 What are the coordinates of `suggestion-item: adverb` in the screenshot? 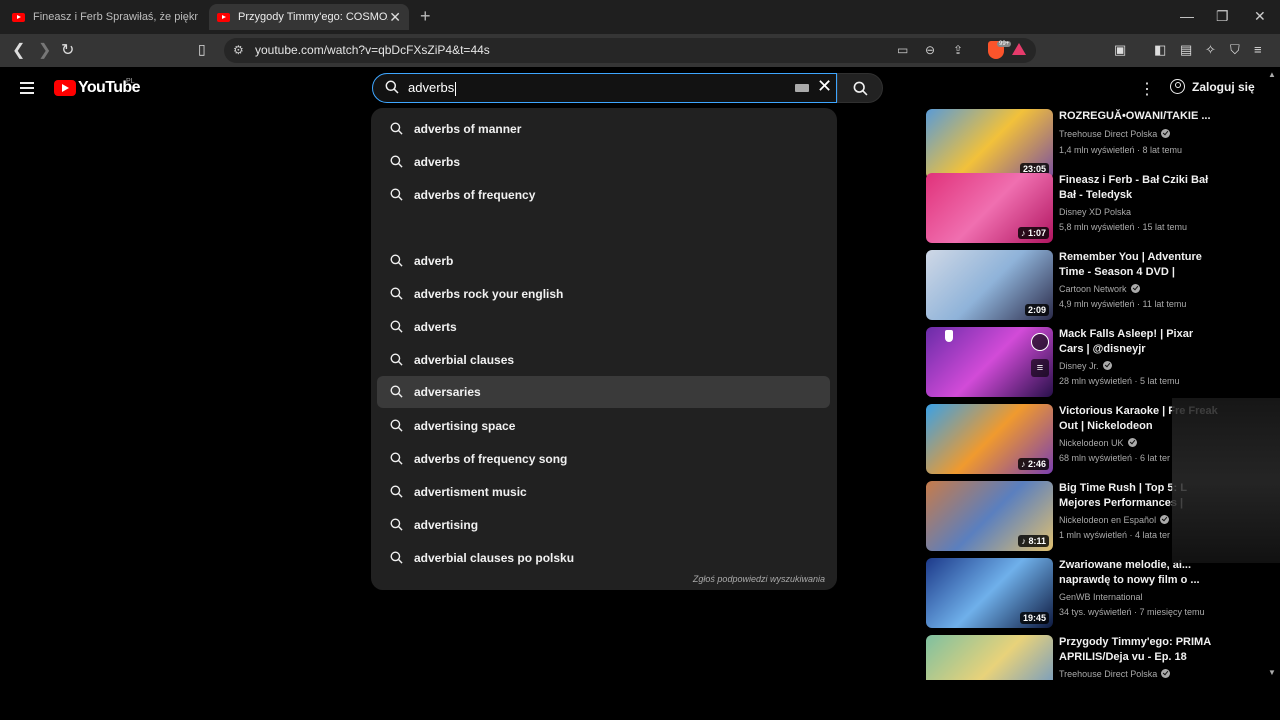 It's located at (603, 261).